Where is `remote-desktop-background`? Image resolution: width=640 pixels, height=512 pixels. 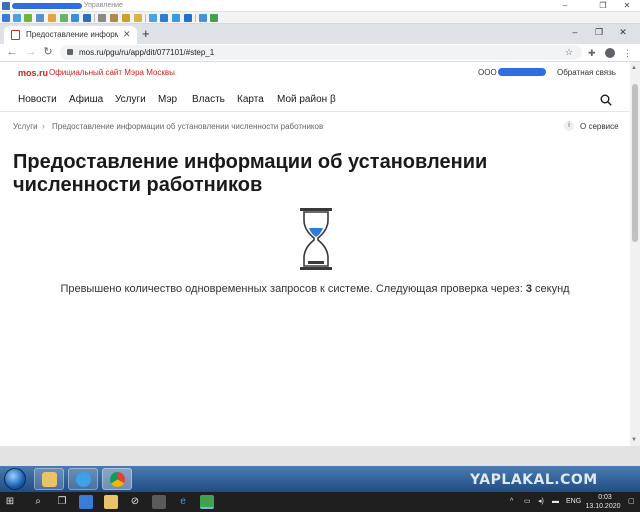 remote-desktop-background is located at coordinates (320, 456).